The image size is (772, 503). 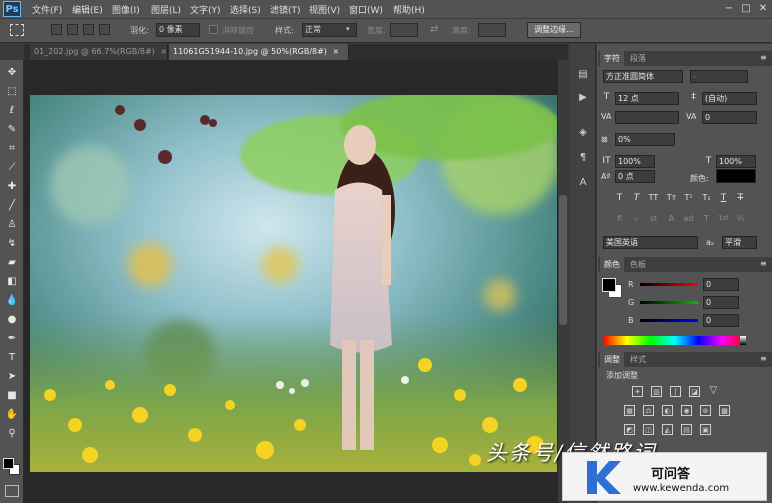 I want to click on subtract-selection-icon, so click(x=88, y=29).